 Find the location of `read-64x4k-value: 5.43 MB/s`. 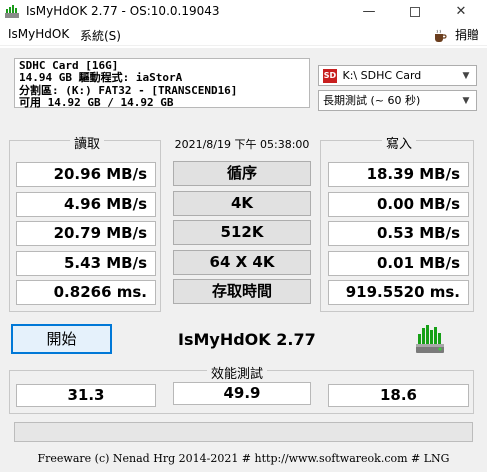

read-64x4k-value: 5.43 MB/s is located at coordinates (86, 263).